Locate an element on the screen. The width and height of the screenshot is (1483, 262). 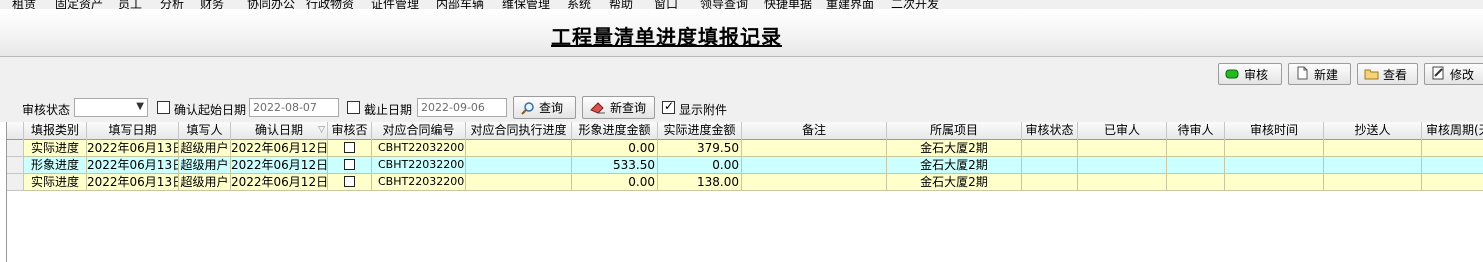
new-query-button: 新查询 is located at coordinates (618, 107).